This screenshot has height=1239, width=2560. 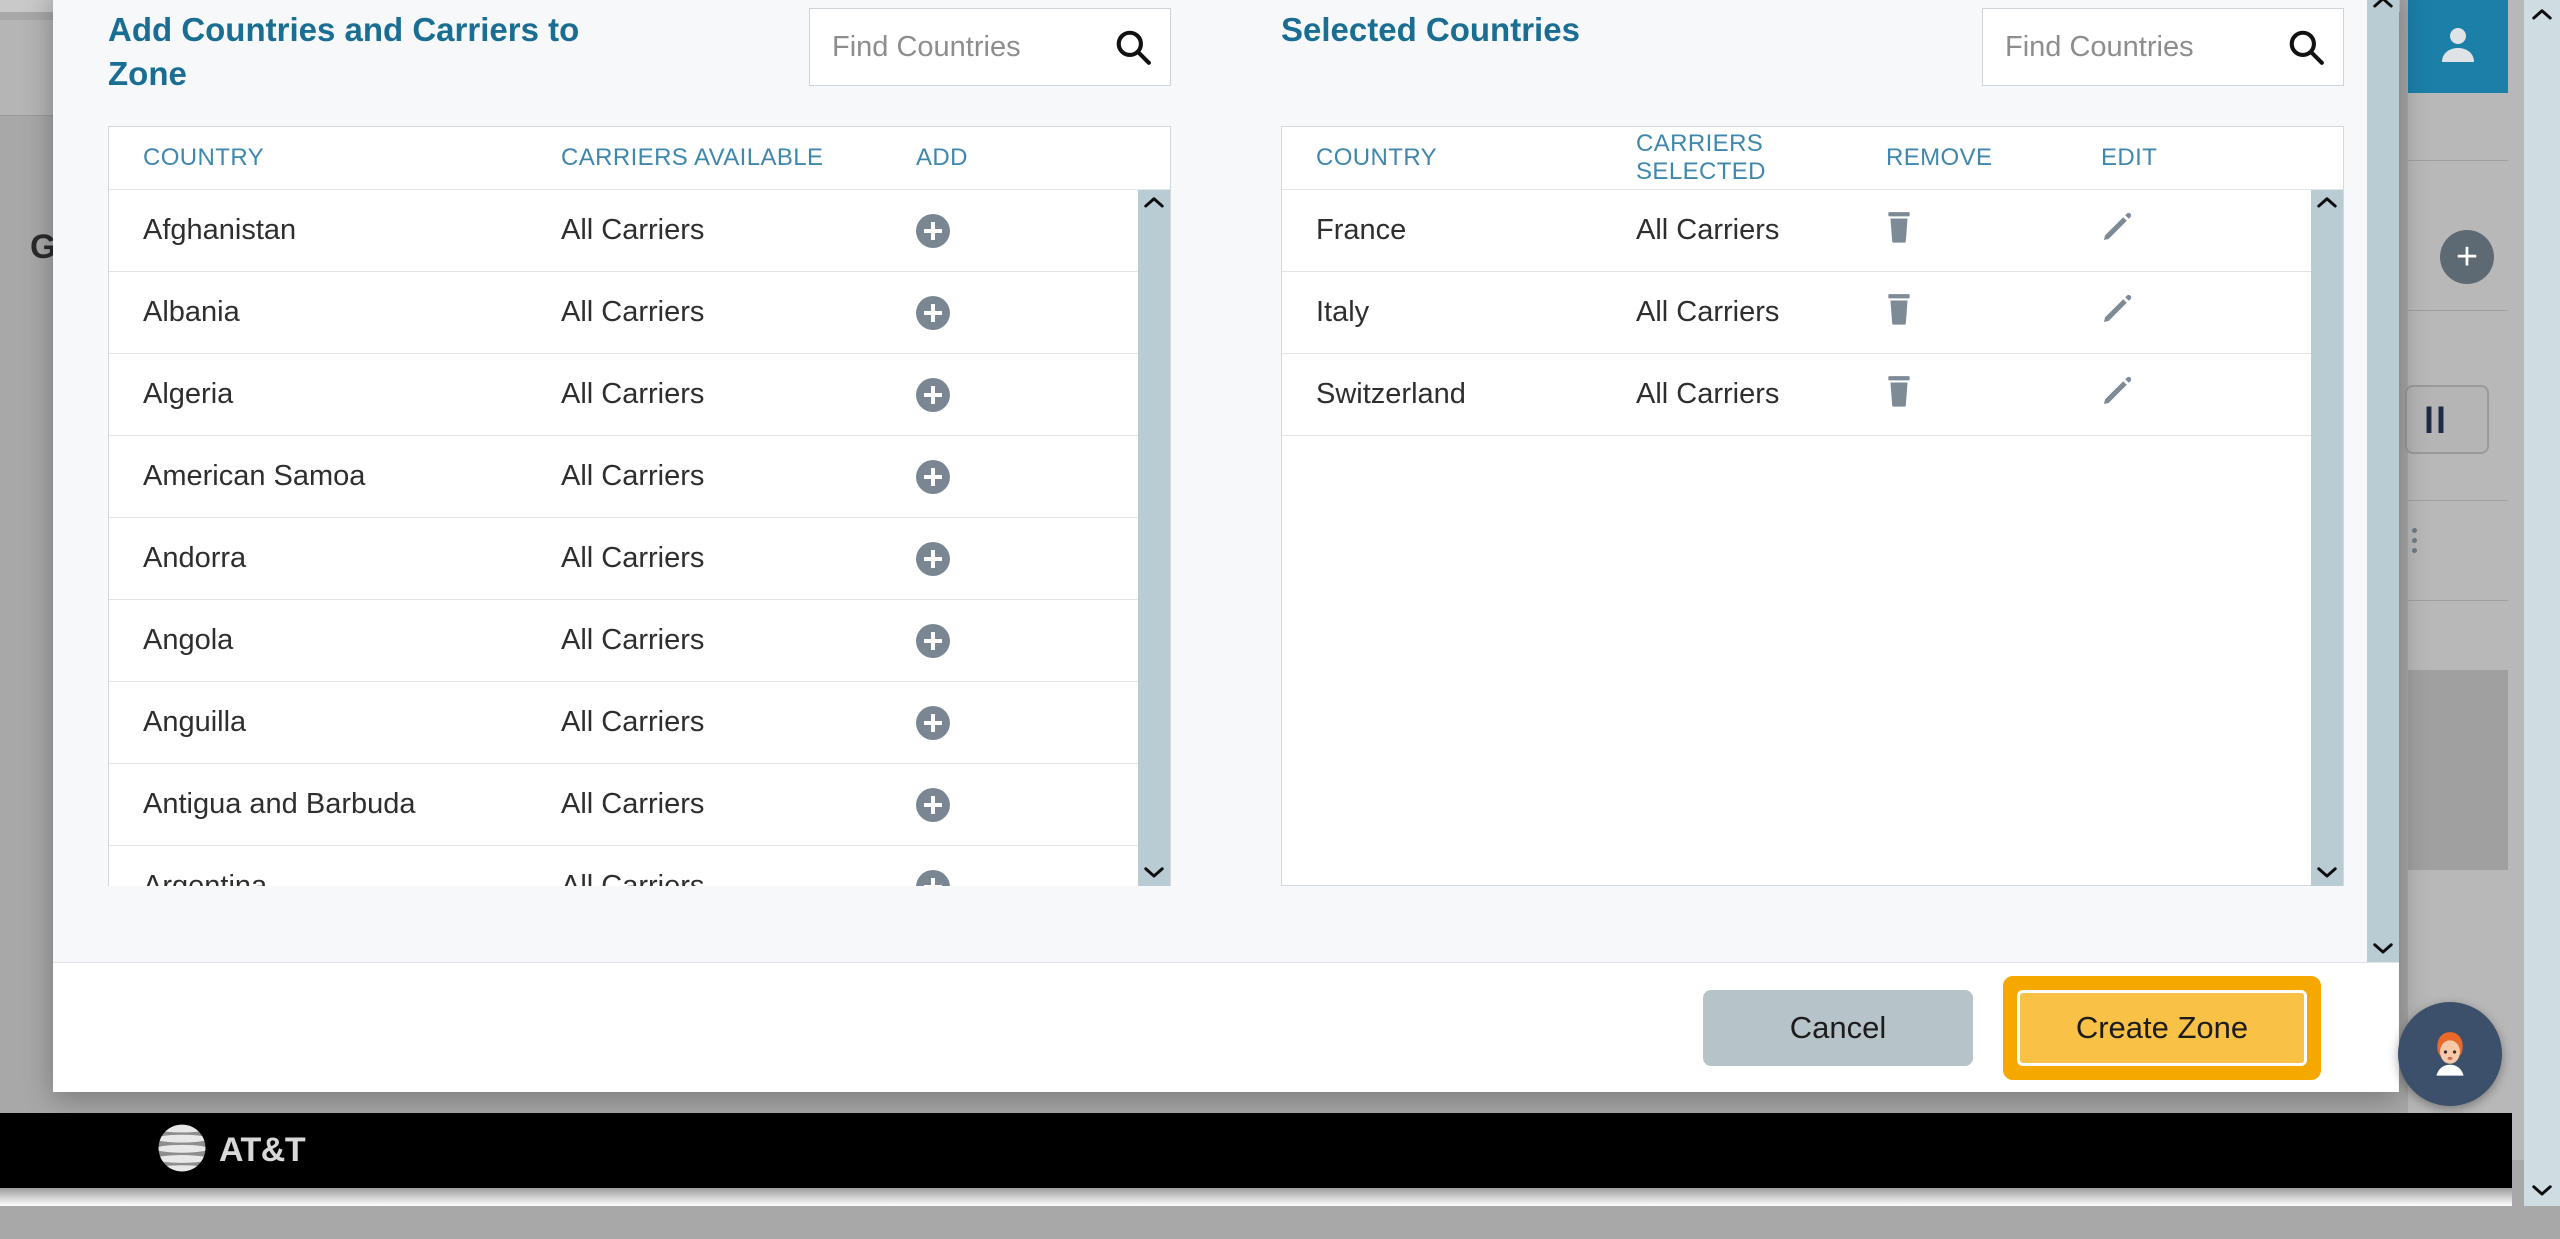 I want to click on table-row: Italy All Carriers, so click(x=1796, y=313).